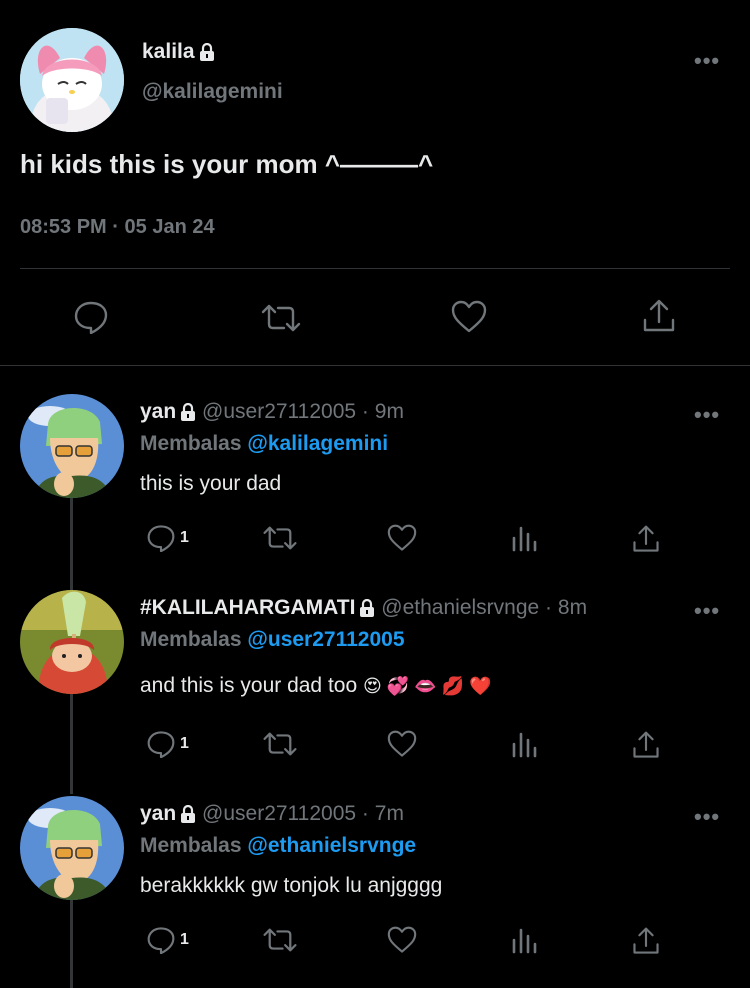 The height and width of the screenshot is (988, 750). Describe the element at coordinates (249, 685) in the screenshot. I see `reply-text: and this is your dad too` at that location.